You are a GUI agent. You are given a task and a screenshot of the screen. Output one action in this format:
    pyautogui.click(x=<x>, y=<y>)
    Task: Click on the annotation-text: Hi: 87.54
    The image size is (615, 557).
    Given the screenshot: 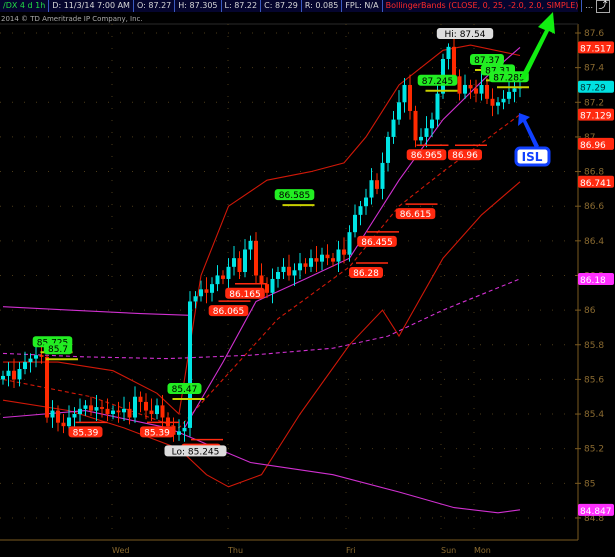 What is the action you would take?
    pyautogui.click(x=465, y=35)
    